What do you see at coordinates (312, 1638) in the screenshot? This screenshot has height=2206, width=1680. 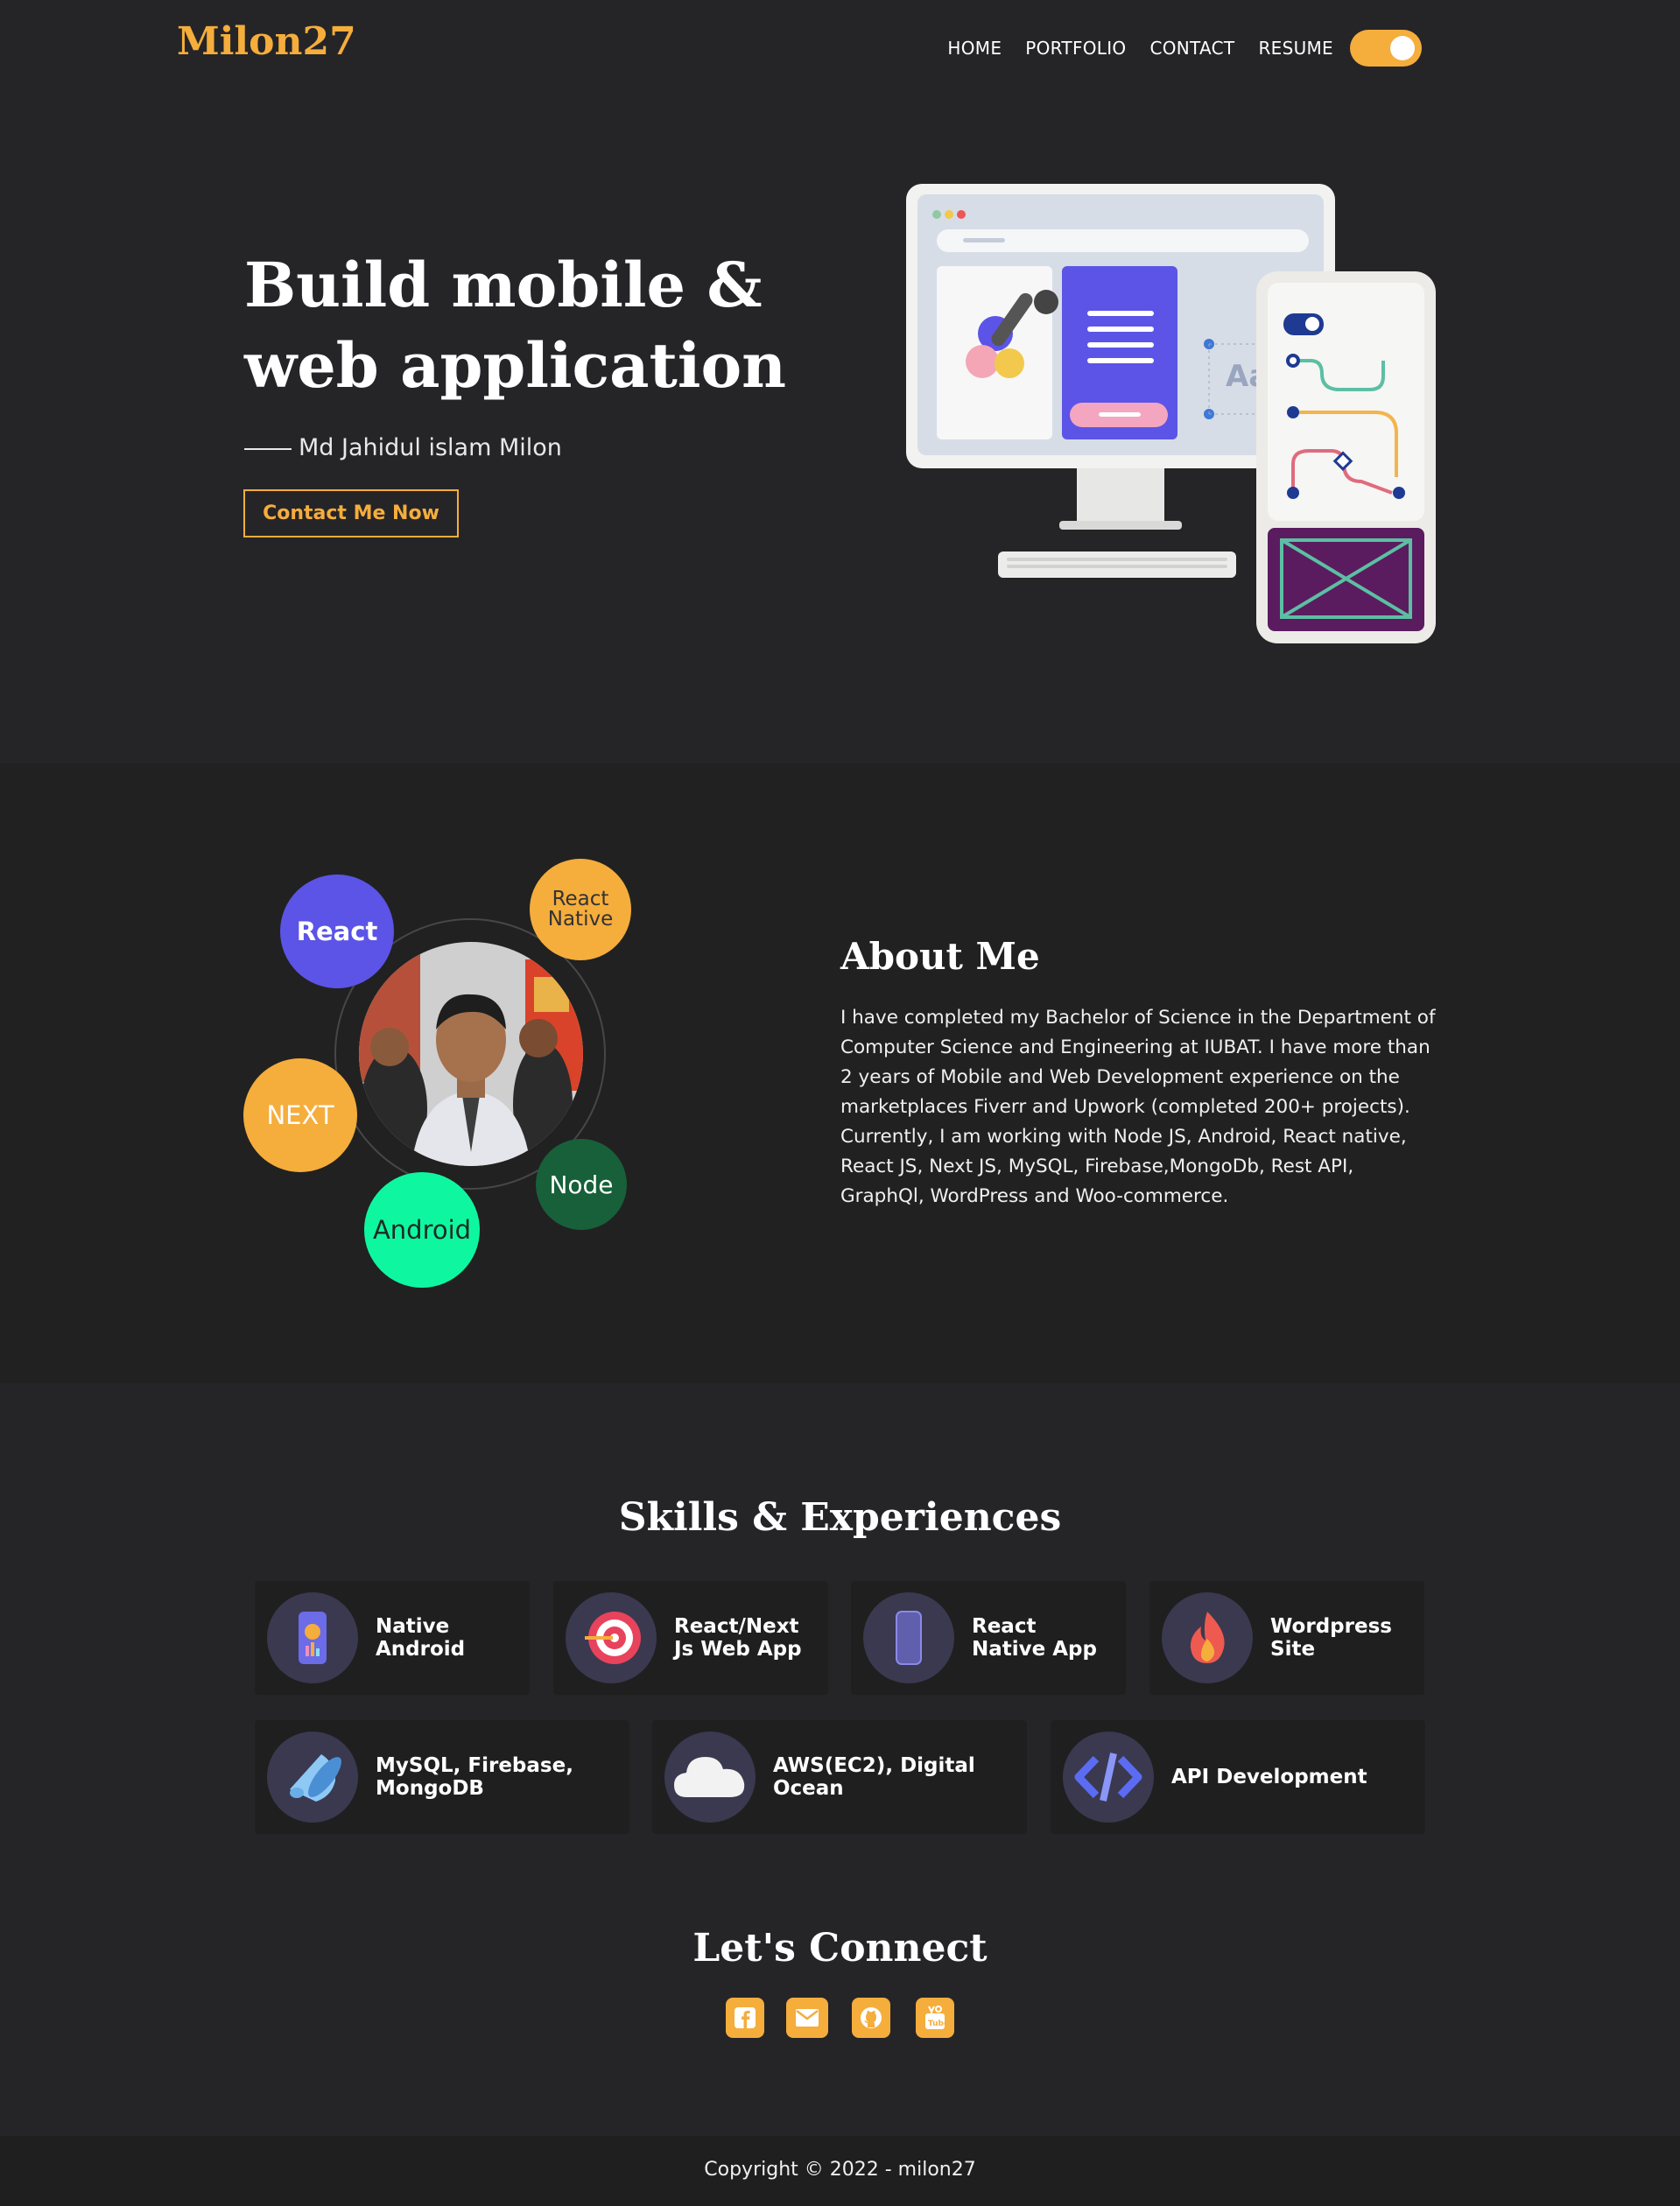 I see `android-phone-icon` at bounding box center [312, 1638].